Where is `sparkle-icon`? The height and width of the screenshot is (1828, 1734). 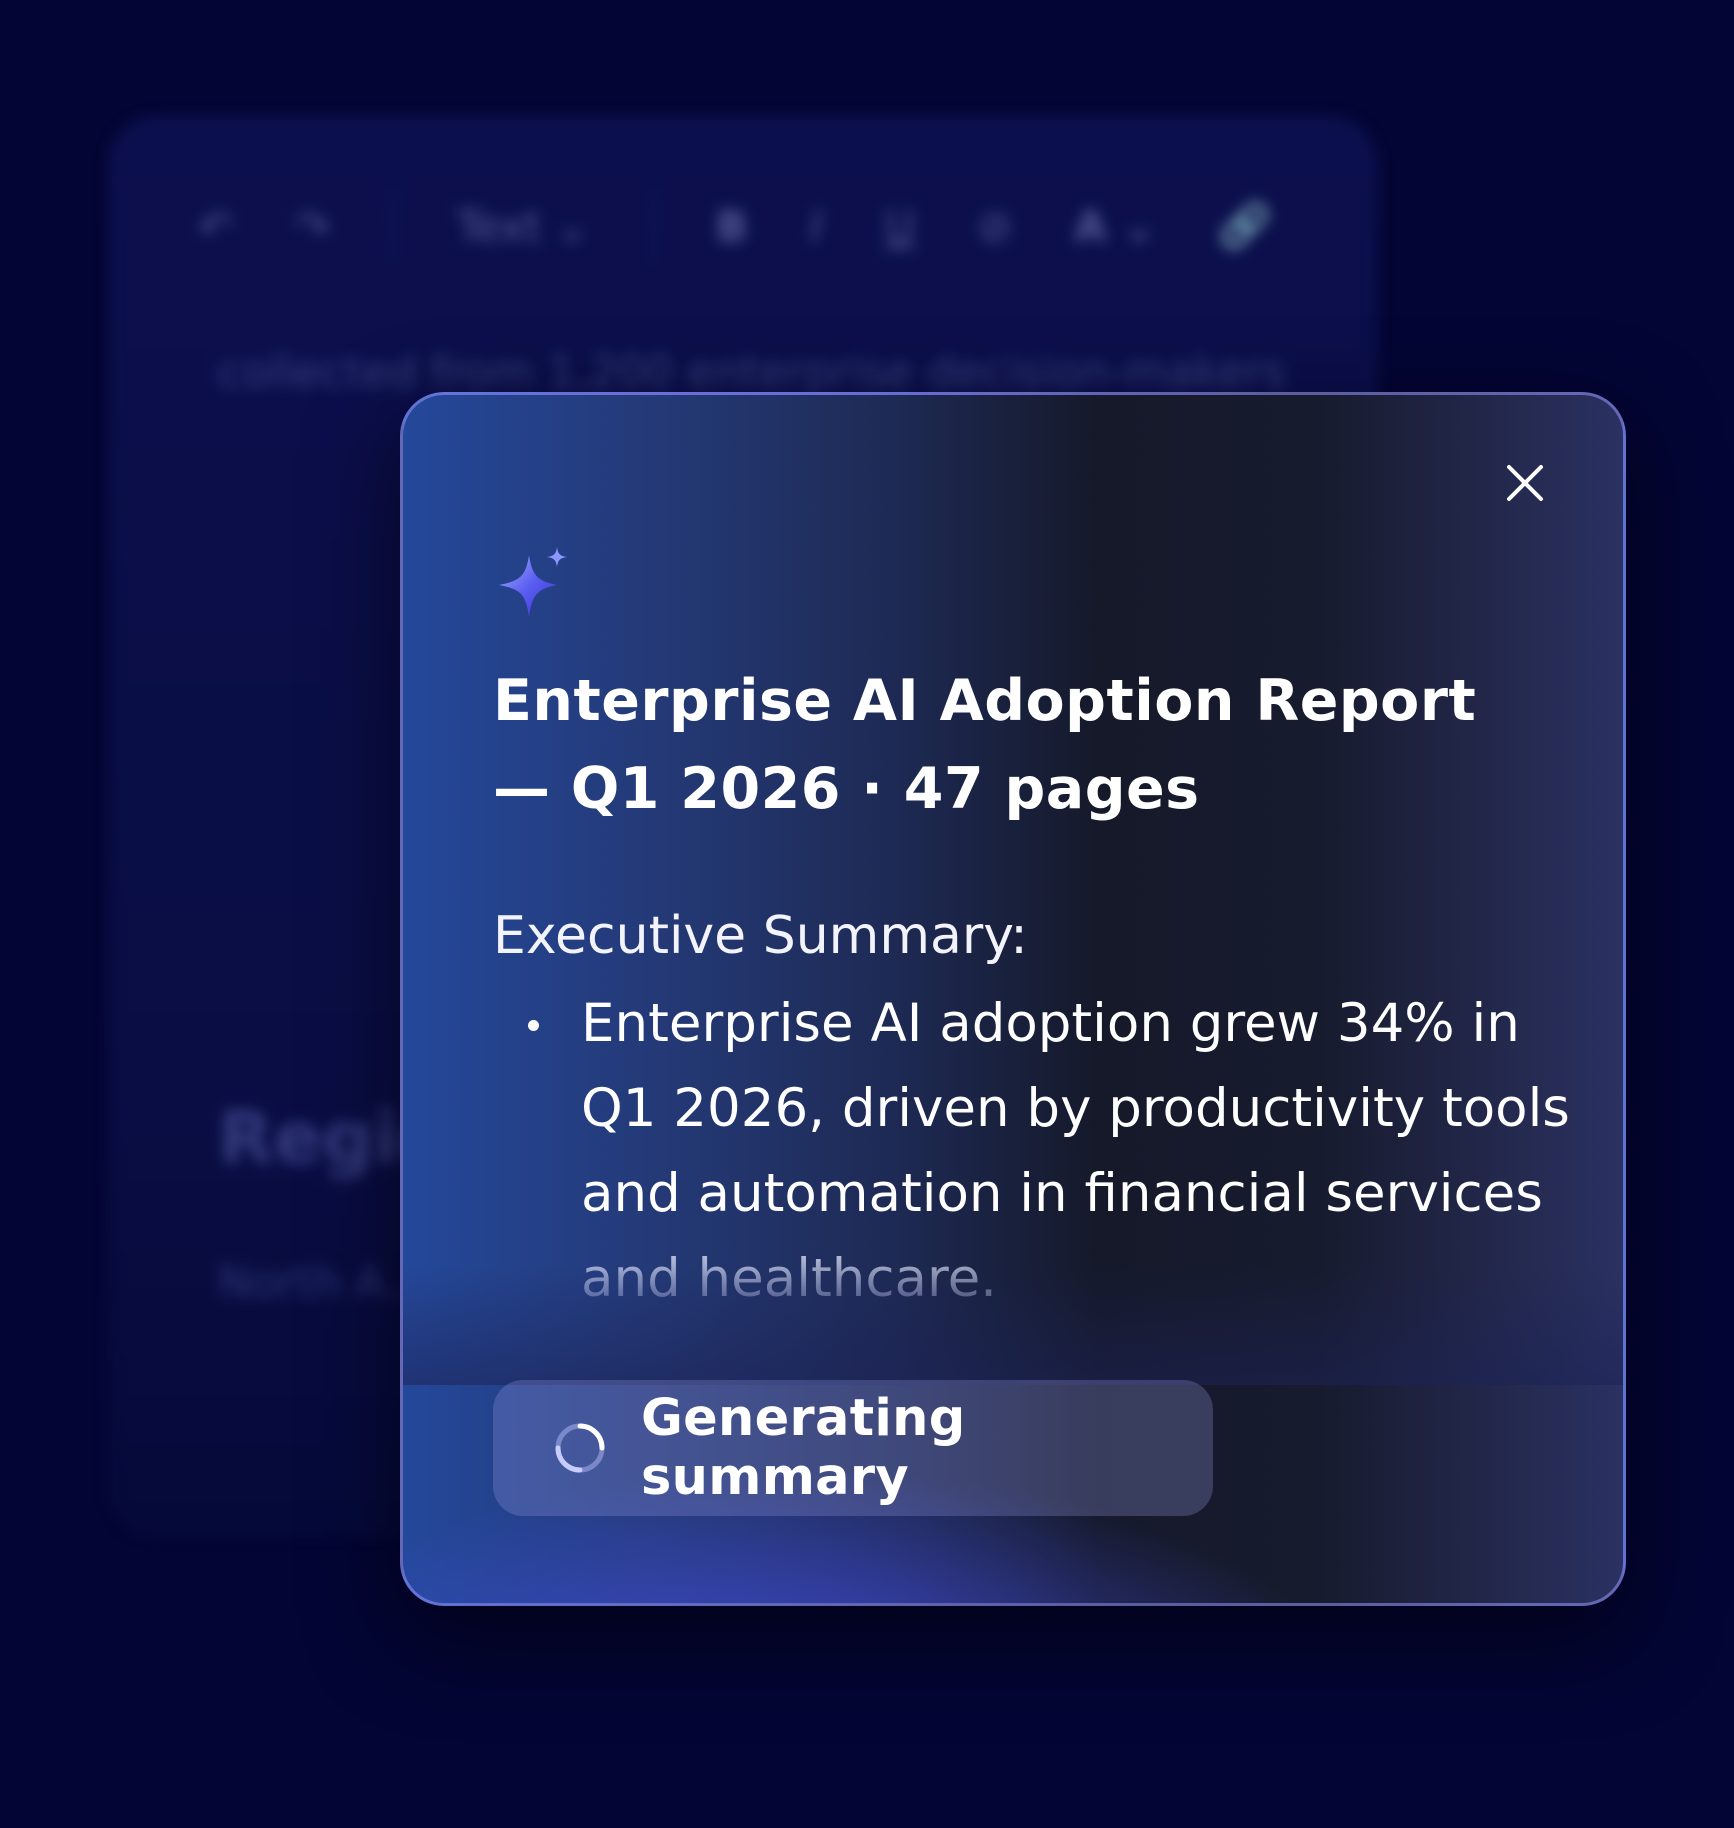 sparkle-icon is located at coordinates (533, 582).